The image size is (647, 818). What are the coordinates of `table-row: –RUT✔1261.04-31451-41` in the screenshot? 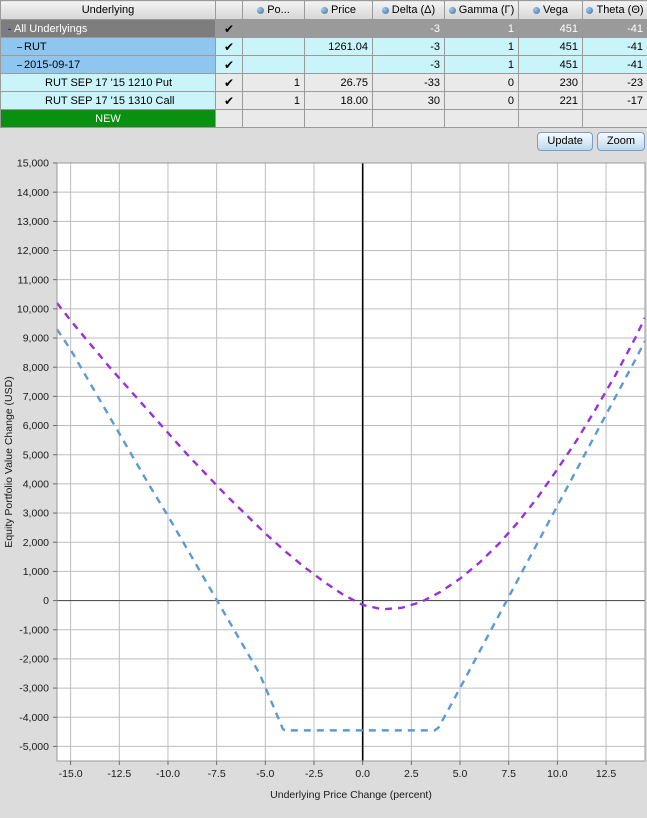 It's located at (324, 47).